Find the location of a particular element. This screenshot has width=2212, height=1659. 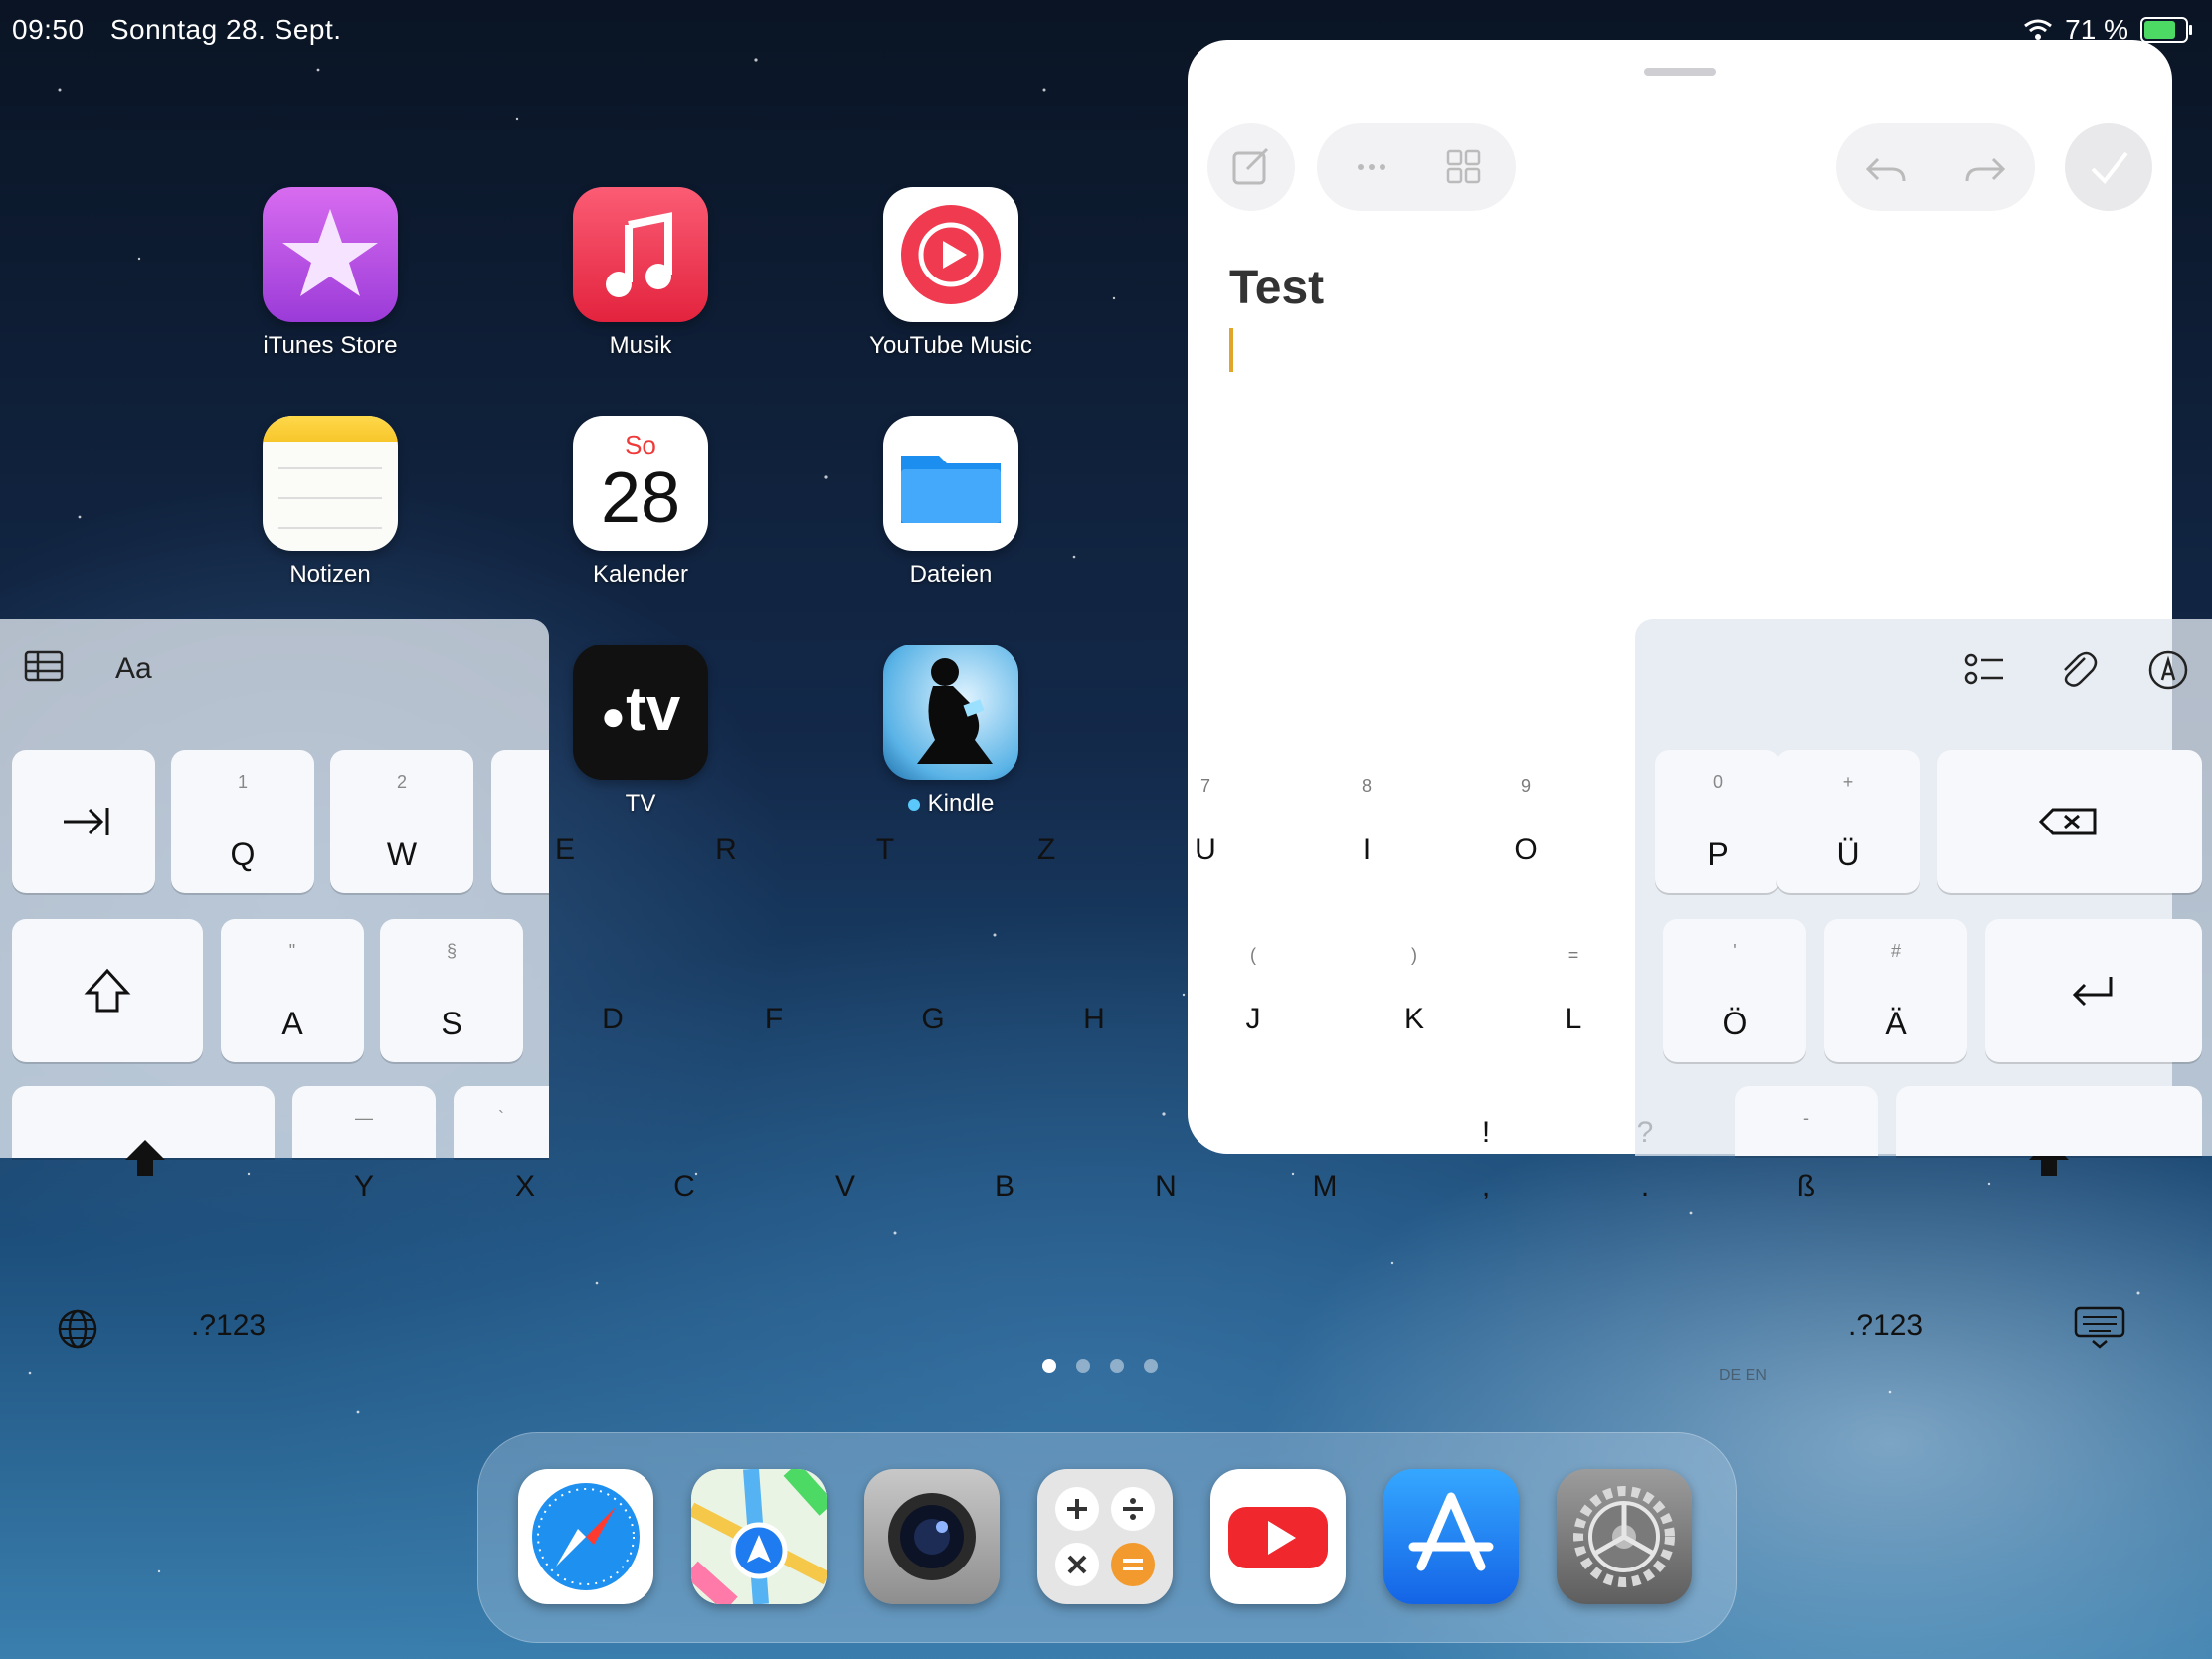

new-app-dot is located at coordinates (913, 804).